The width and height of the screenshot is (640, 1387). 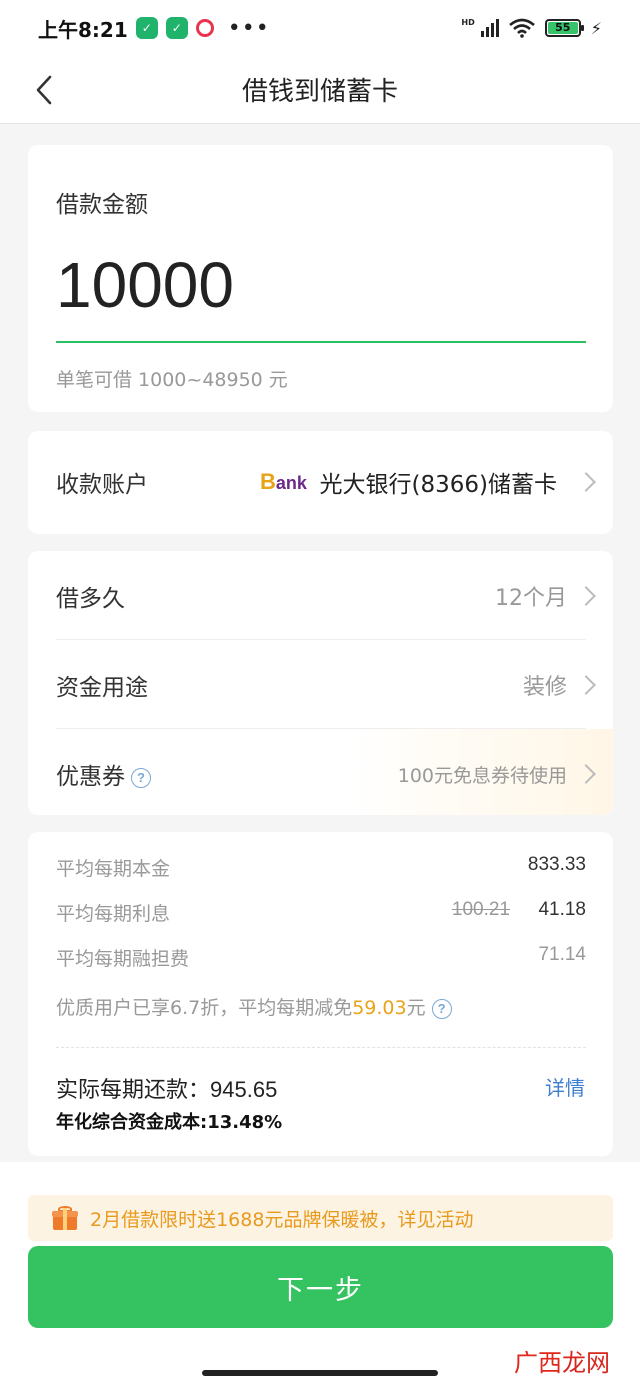 I want to click on discount-info: 优质用户已享6.7折，平均每期减免59.03元?, so click(x=254, y=1006).